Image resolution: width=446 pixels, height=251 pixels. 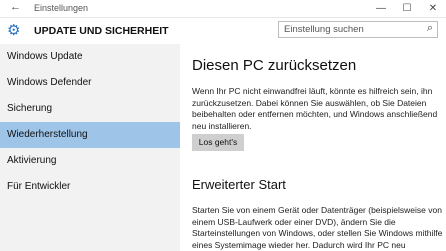 What do you see at coordinates (14, 30) in the screenshot?
I see `gear-icon: ⚙` at bounding box center [14, 30].